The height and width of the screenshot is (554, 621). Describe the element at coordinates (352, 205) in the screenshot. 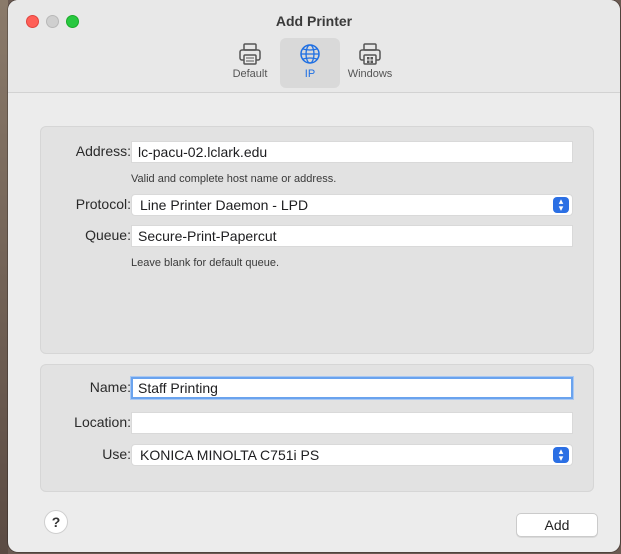

I see `protocol-select: Line Printer Daemon - LPD ▴ ▾` at that location.